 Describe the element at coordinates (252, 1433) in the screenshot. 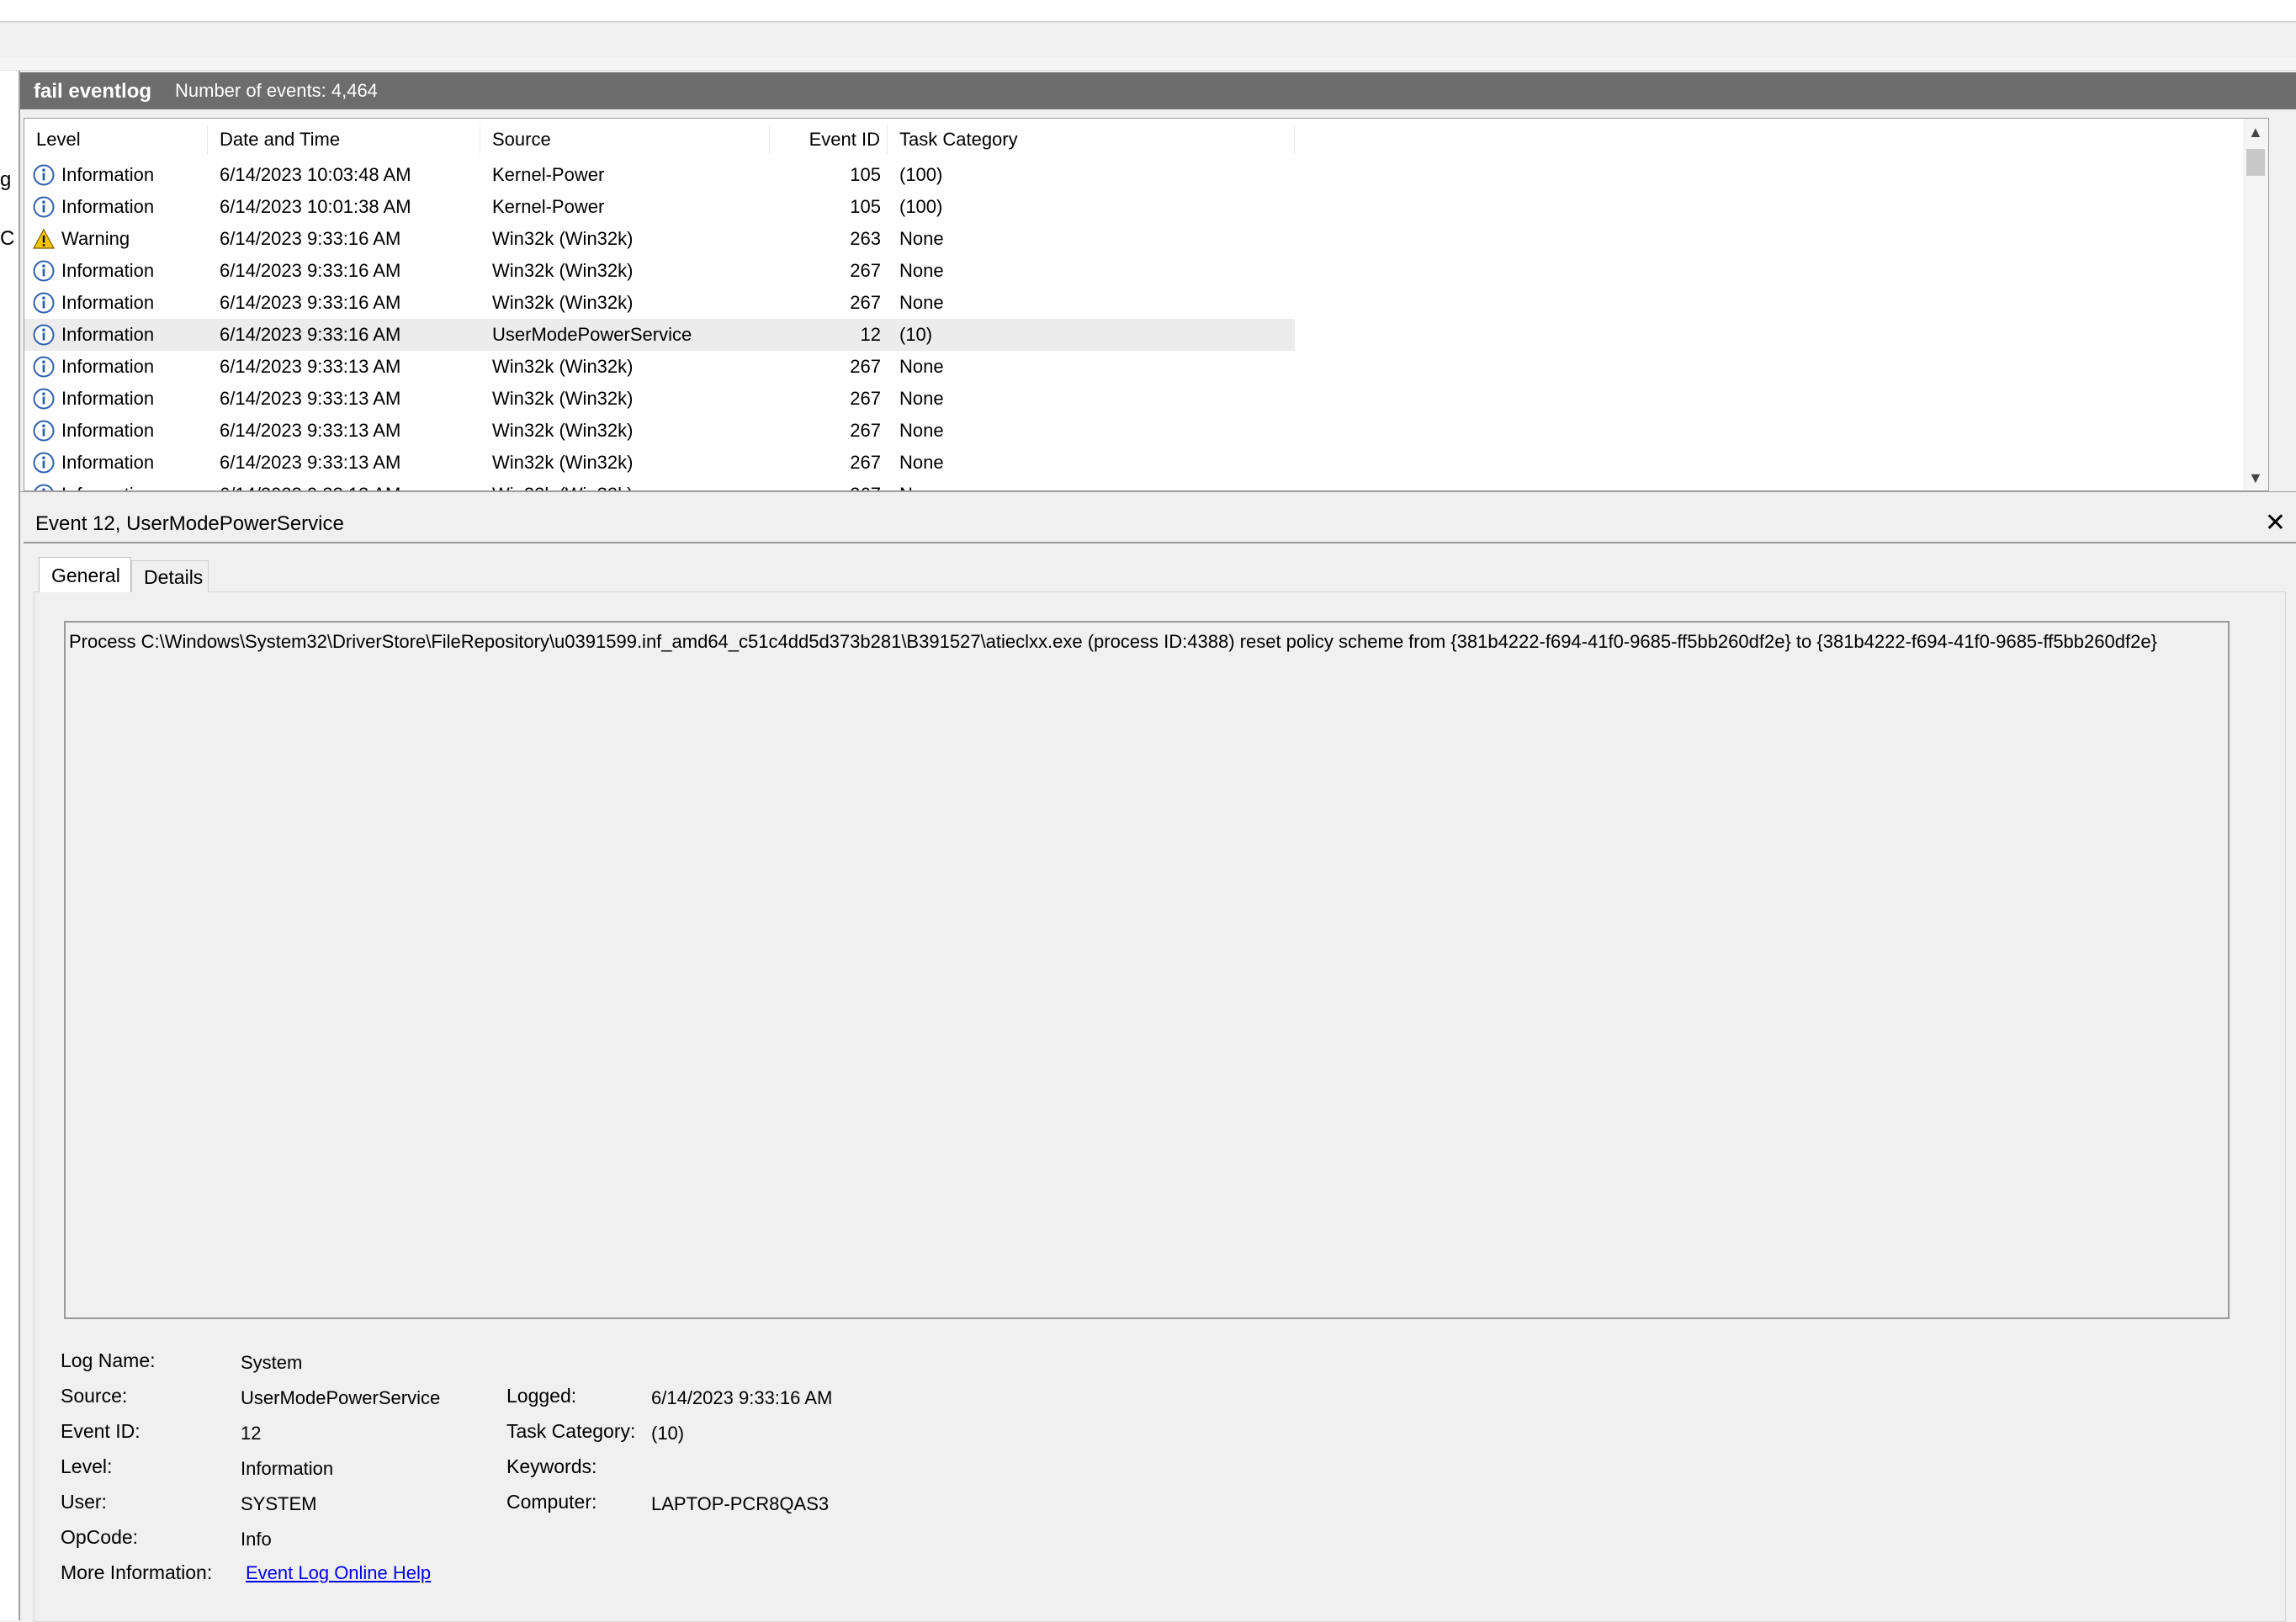

I see `value-event-id: 12` at that location.